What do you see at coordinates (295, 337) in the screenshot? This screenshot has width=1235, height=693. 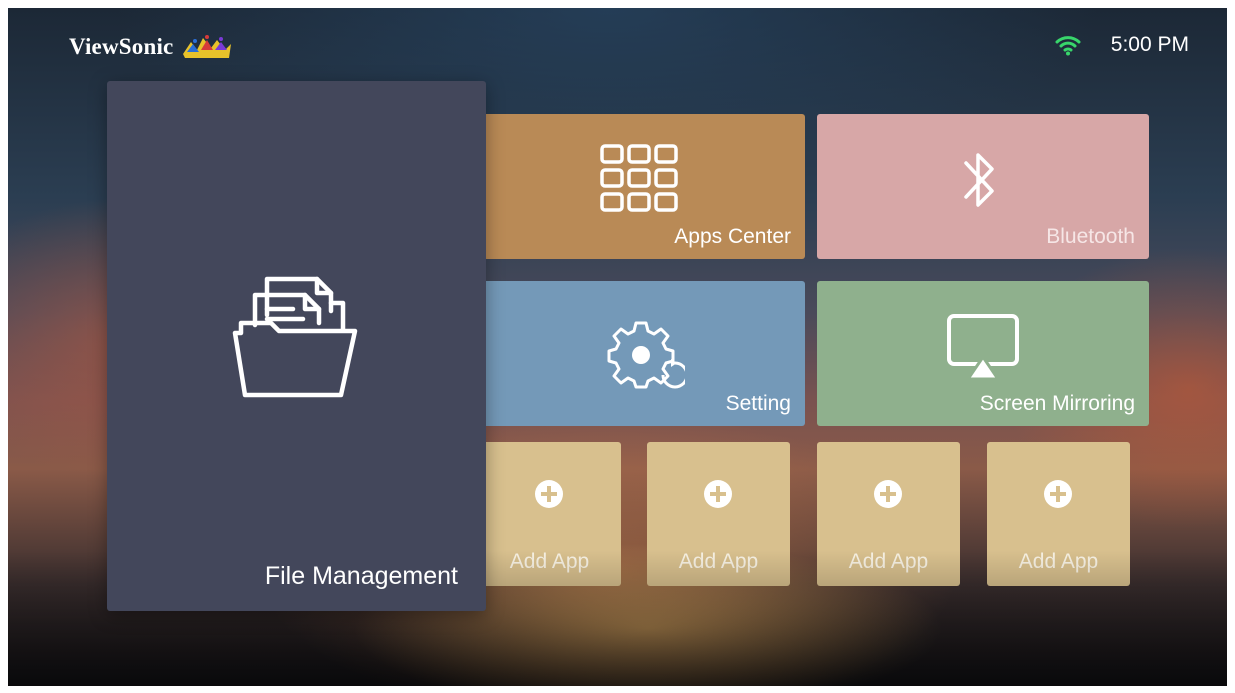 I see `folder-documents-icon` at bounding box center [295, 337].